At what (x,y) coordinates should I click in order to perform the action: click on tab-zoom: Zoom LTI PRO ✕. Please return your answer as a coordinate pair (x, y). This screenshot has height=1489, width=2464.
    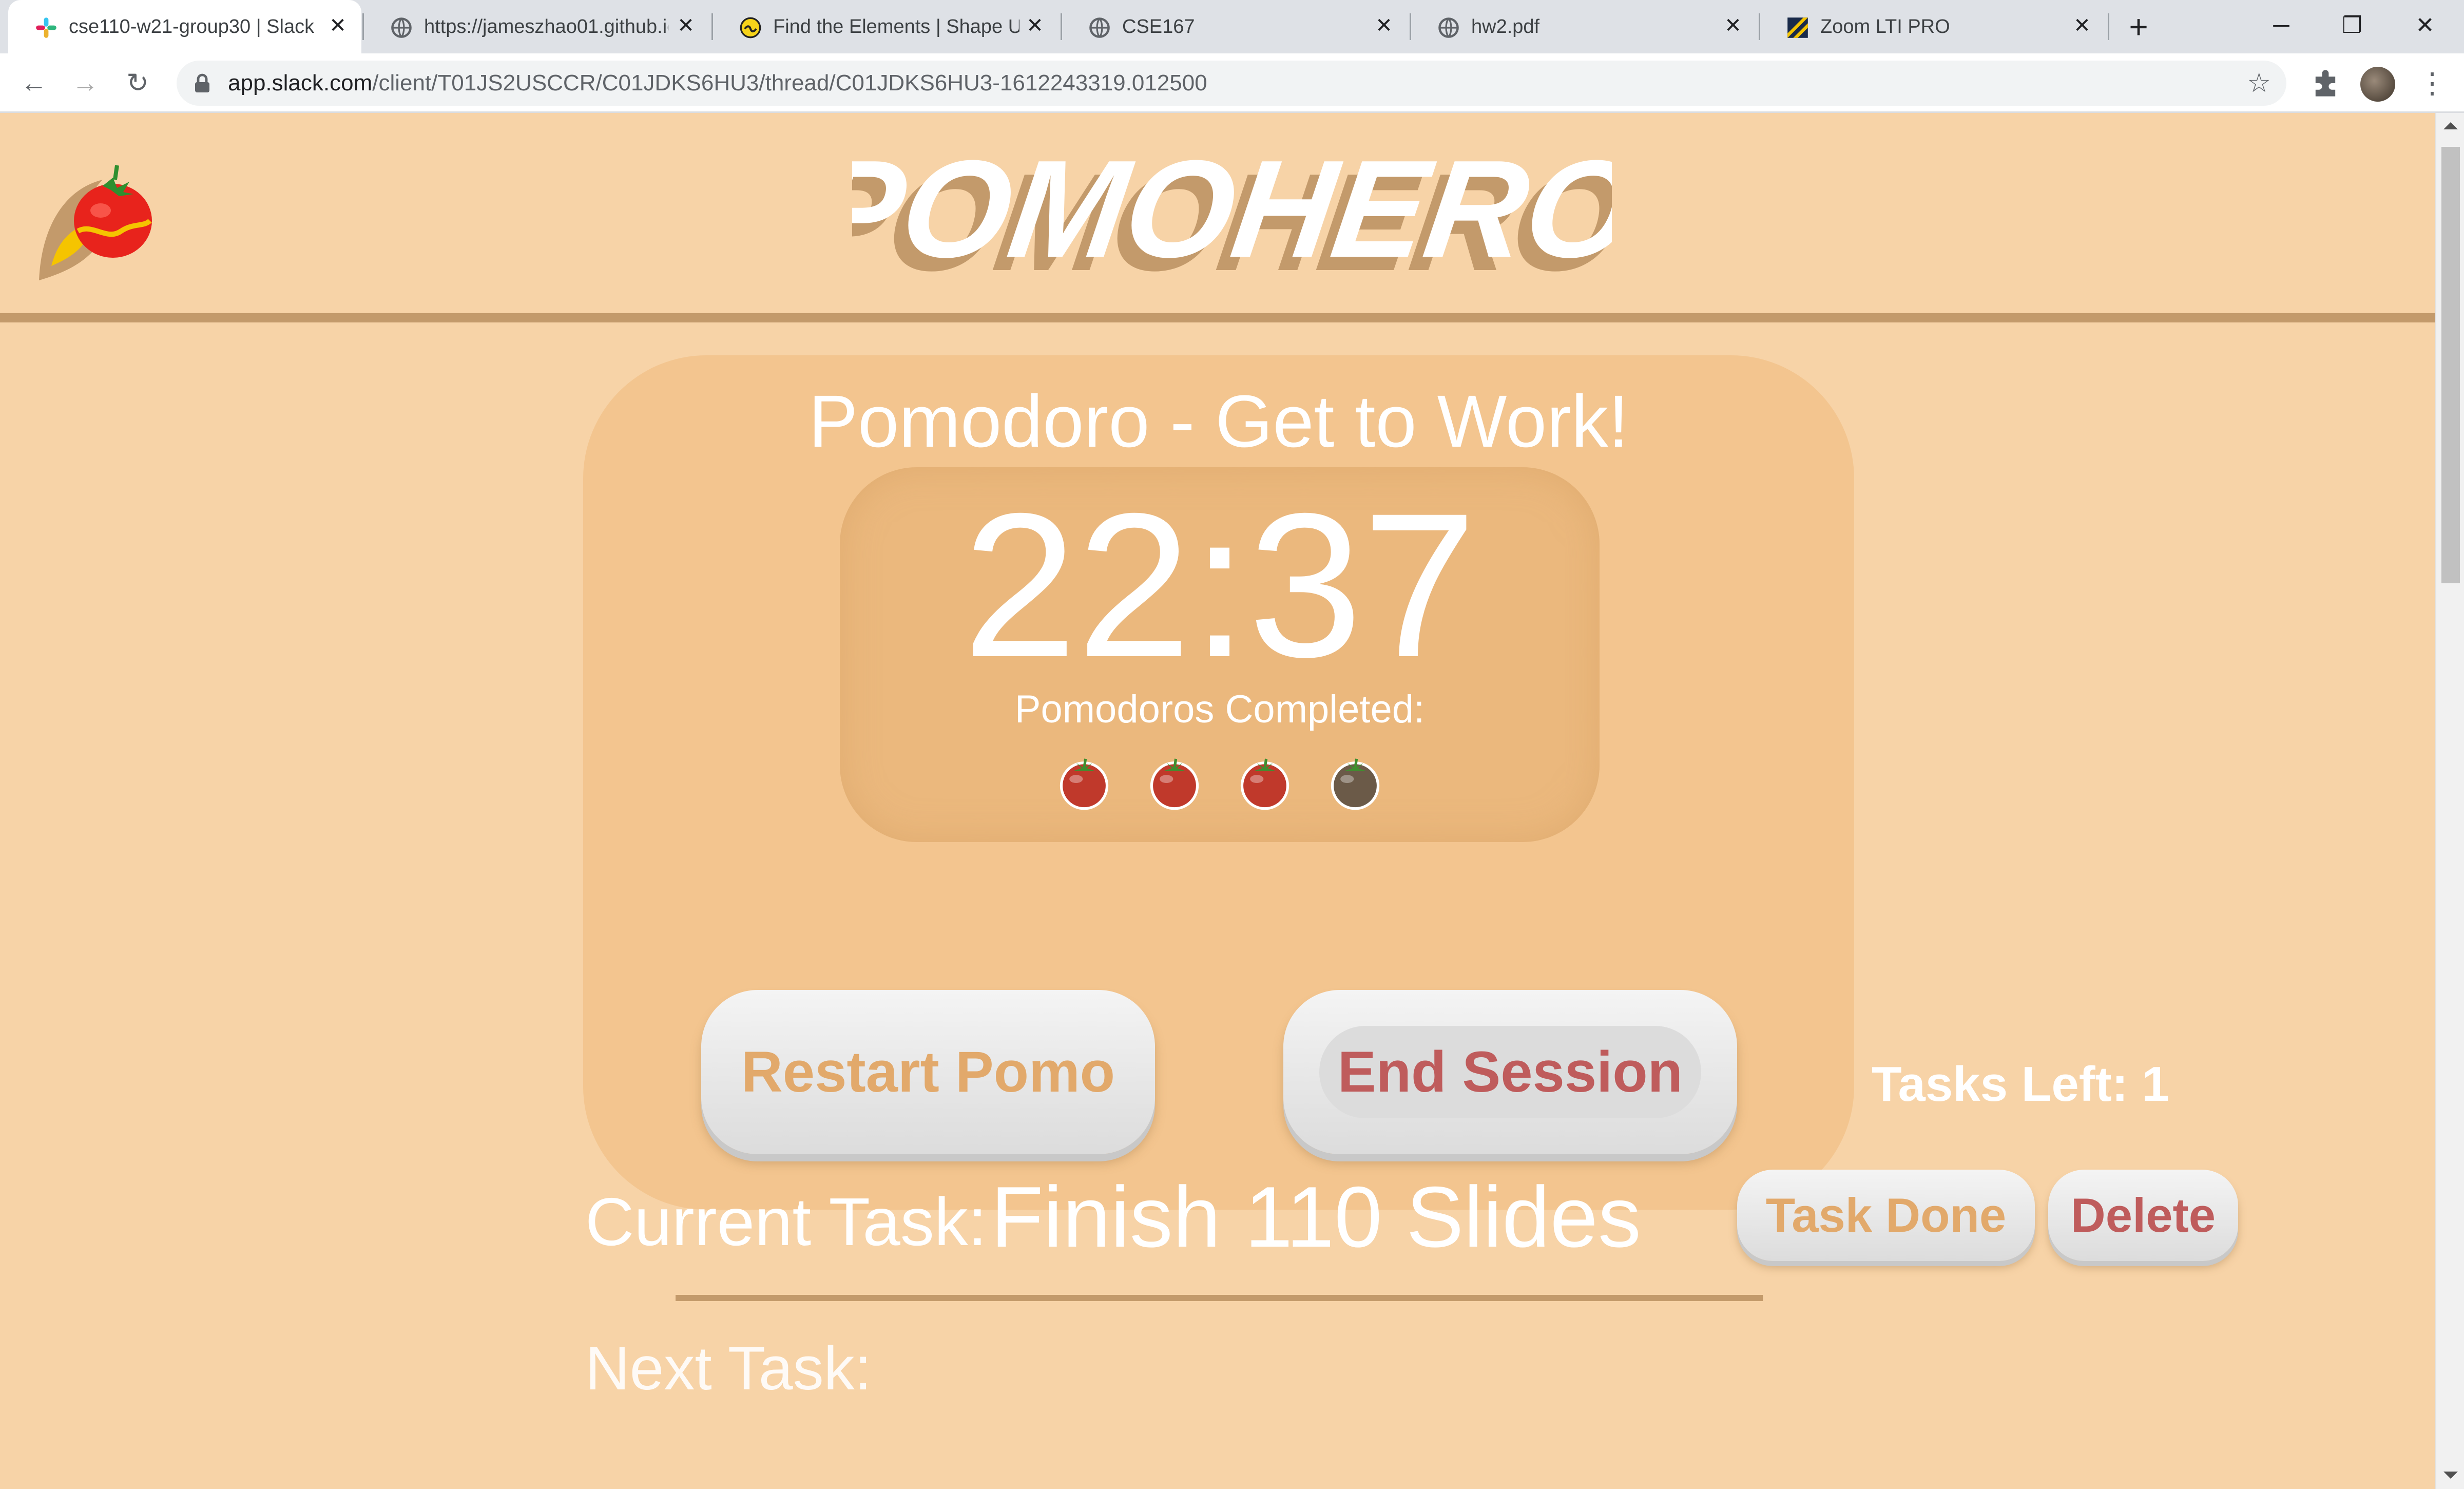
    Looking at the image, I should click on (1934, 26).